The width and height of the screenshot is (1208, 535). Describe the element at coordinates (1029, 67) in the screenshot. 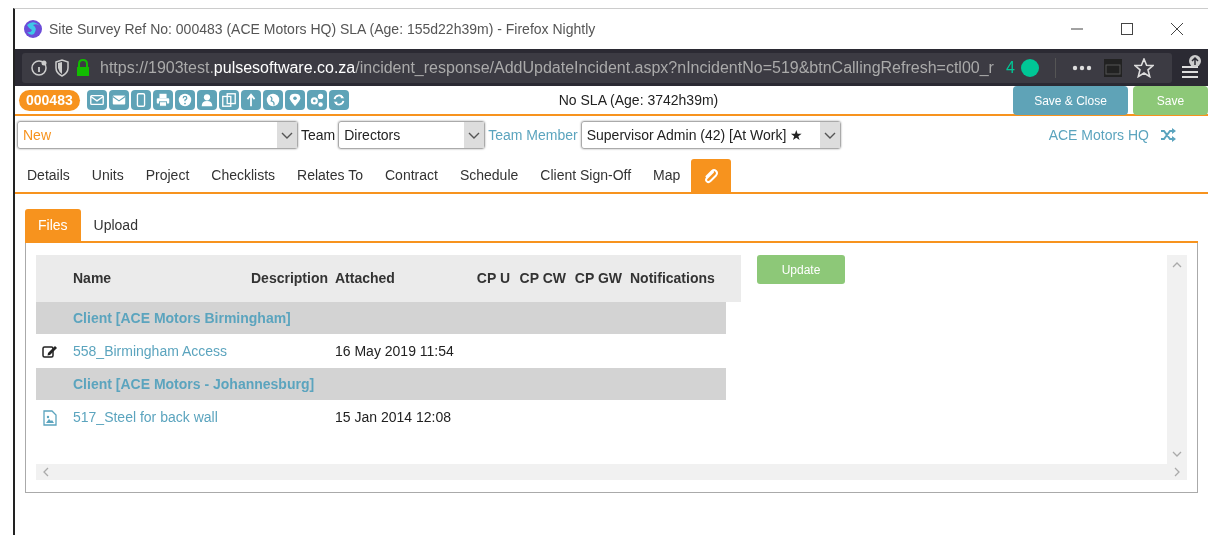

I see `extension-dot-icon` at that location.